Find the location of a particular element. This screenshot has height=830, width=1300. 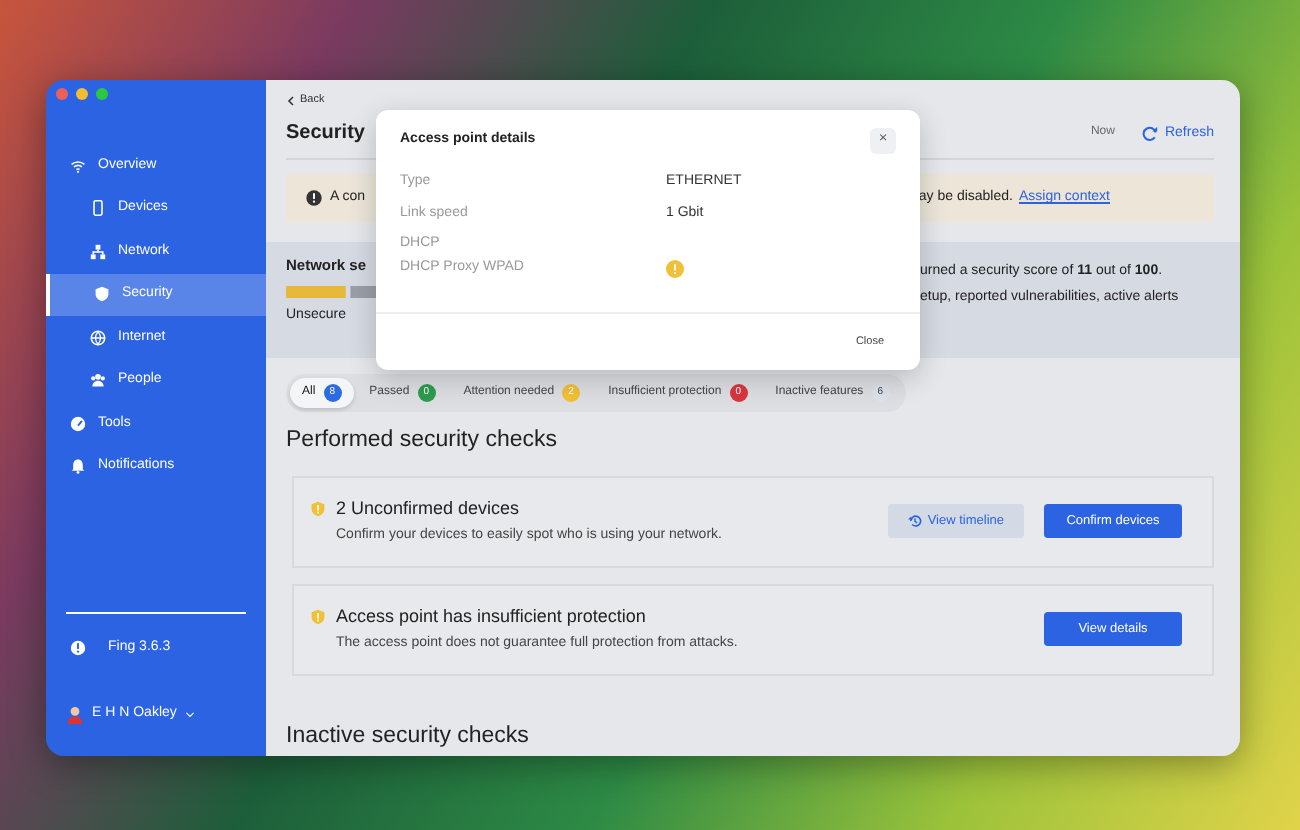

avatar-icon is located at coordinates (75, 714).